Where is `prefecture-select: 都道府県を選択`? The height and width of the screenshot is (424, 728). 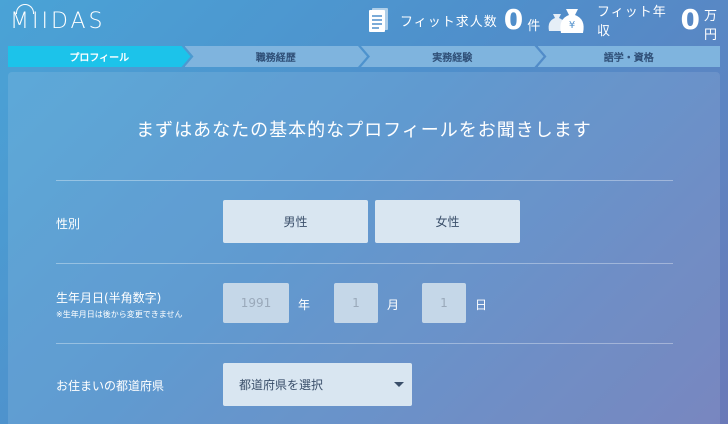
prefecture-select: 都道府県を選択 is located at coordinates (317, 384).